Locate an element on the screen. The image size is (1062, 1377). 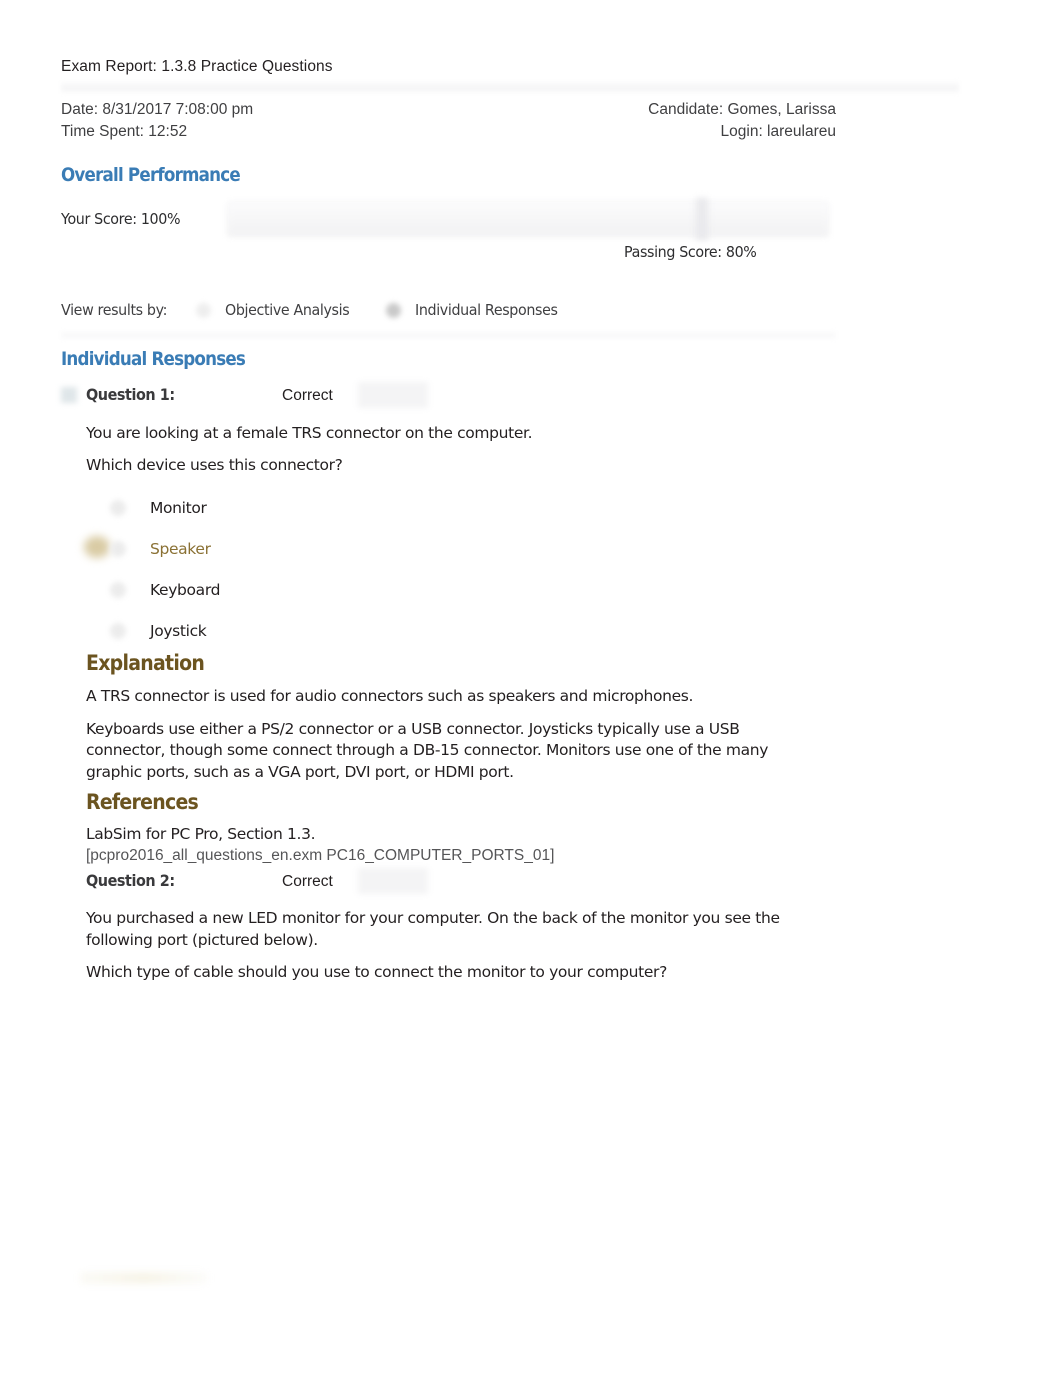
radio-button-selected-icon is located at coordinates (394, 310).